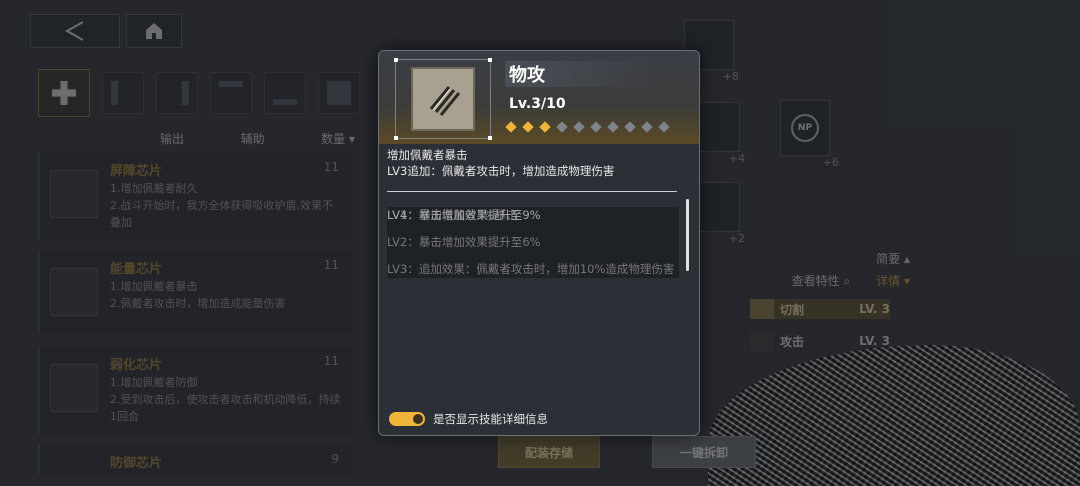  Describe the element at coordinates (136, 463) in the screenshot. I see `chip-name: 防御芯片` at that location.